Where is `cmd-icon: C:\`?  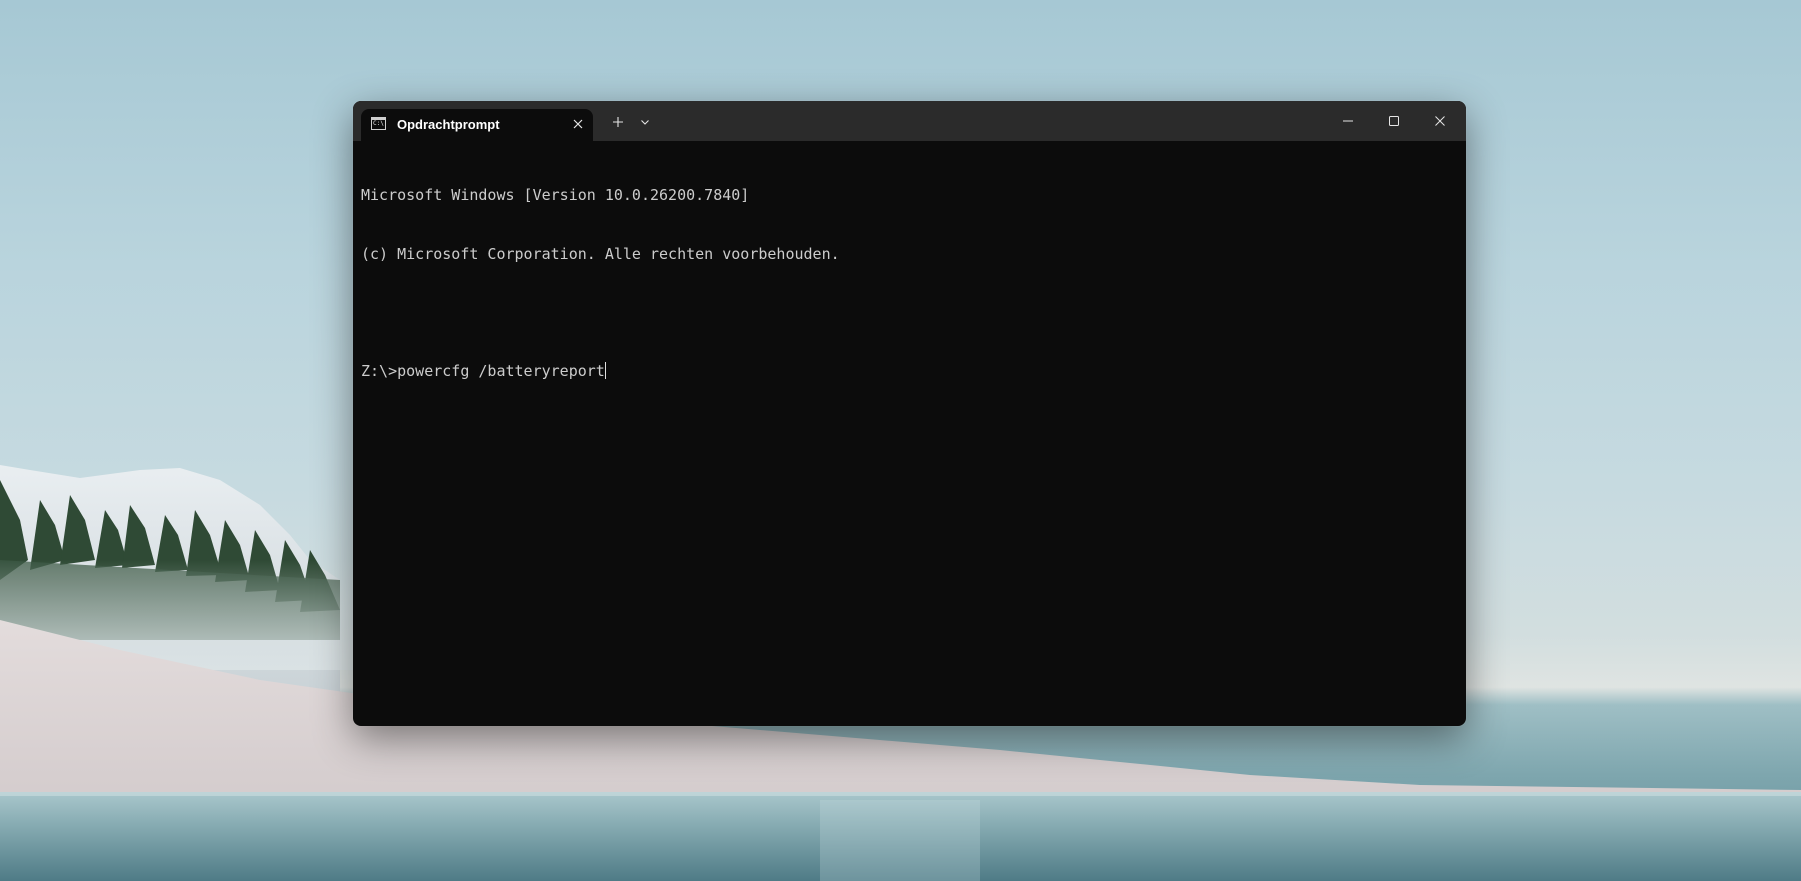 cmd-icon: C:\ is located at coordinates (378, 123).